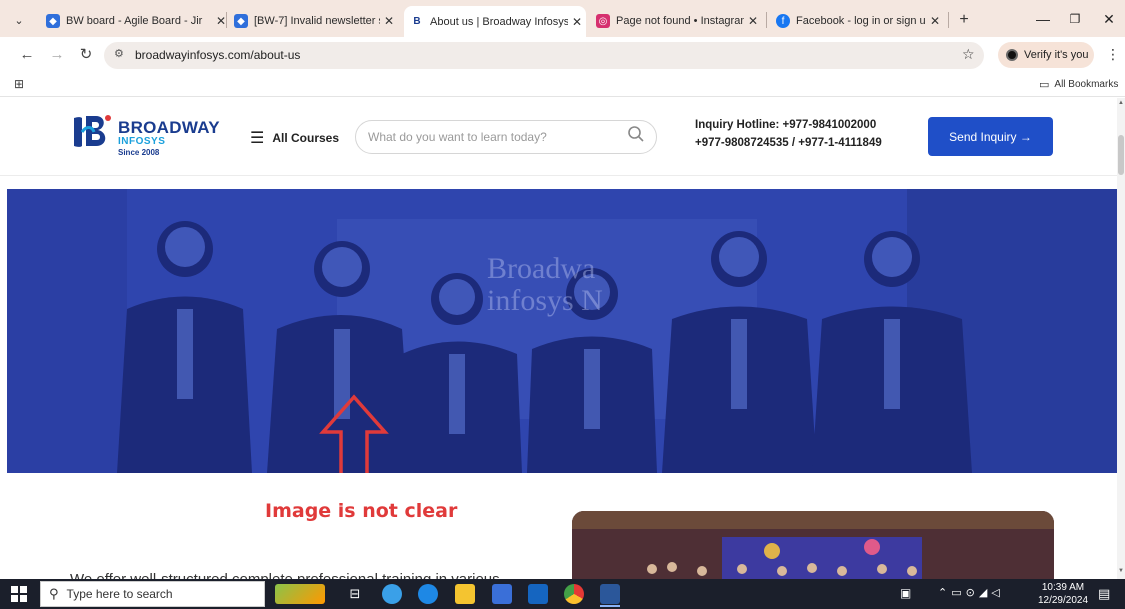 The width and height of the screenshot is (1125, 609). What do you see at coordinates (152, 594) in the screenshot?
I see `taskbar-search-input: ⚲ Type here to search` at bounding box center [152, 594].